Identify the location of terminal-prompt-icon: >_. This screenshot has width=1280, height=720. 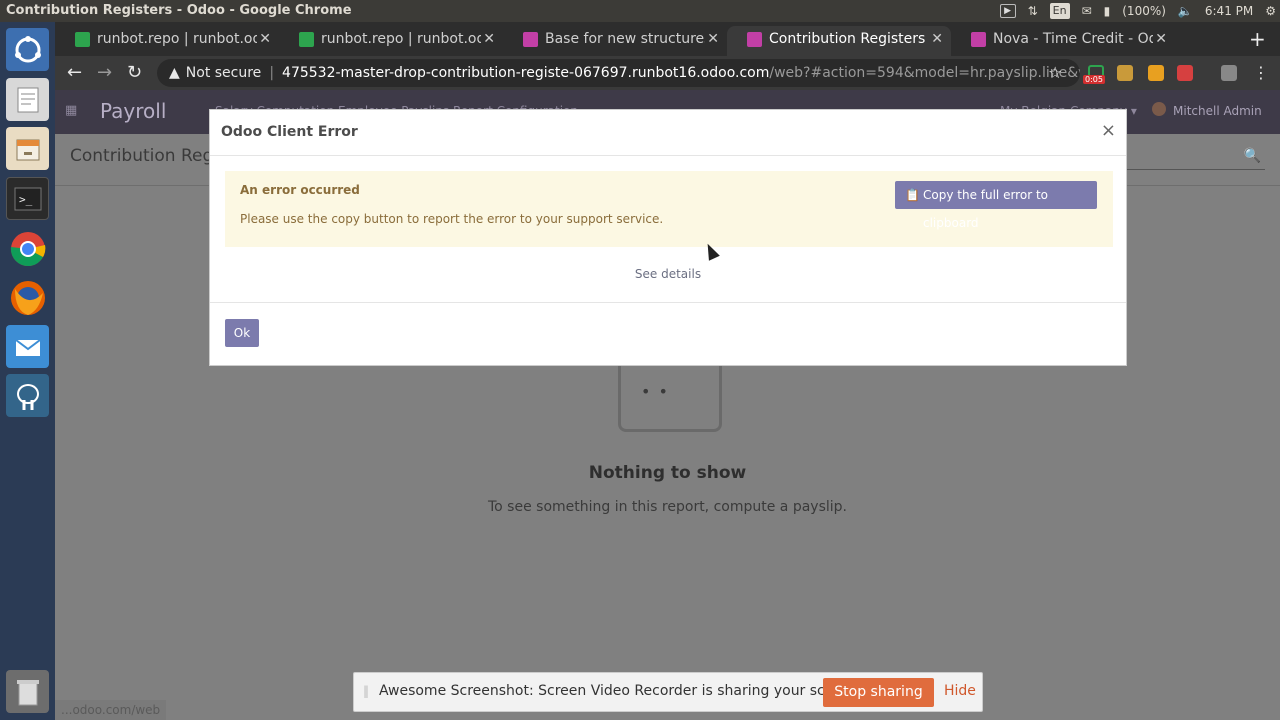
(27, 198).